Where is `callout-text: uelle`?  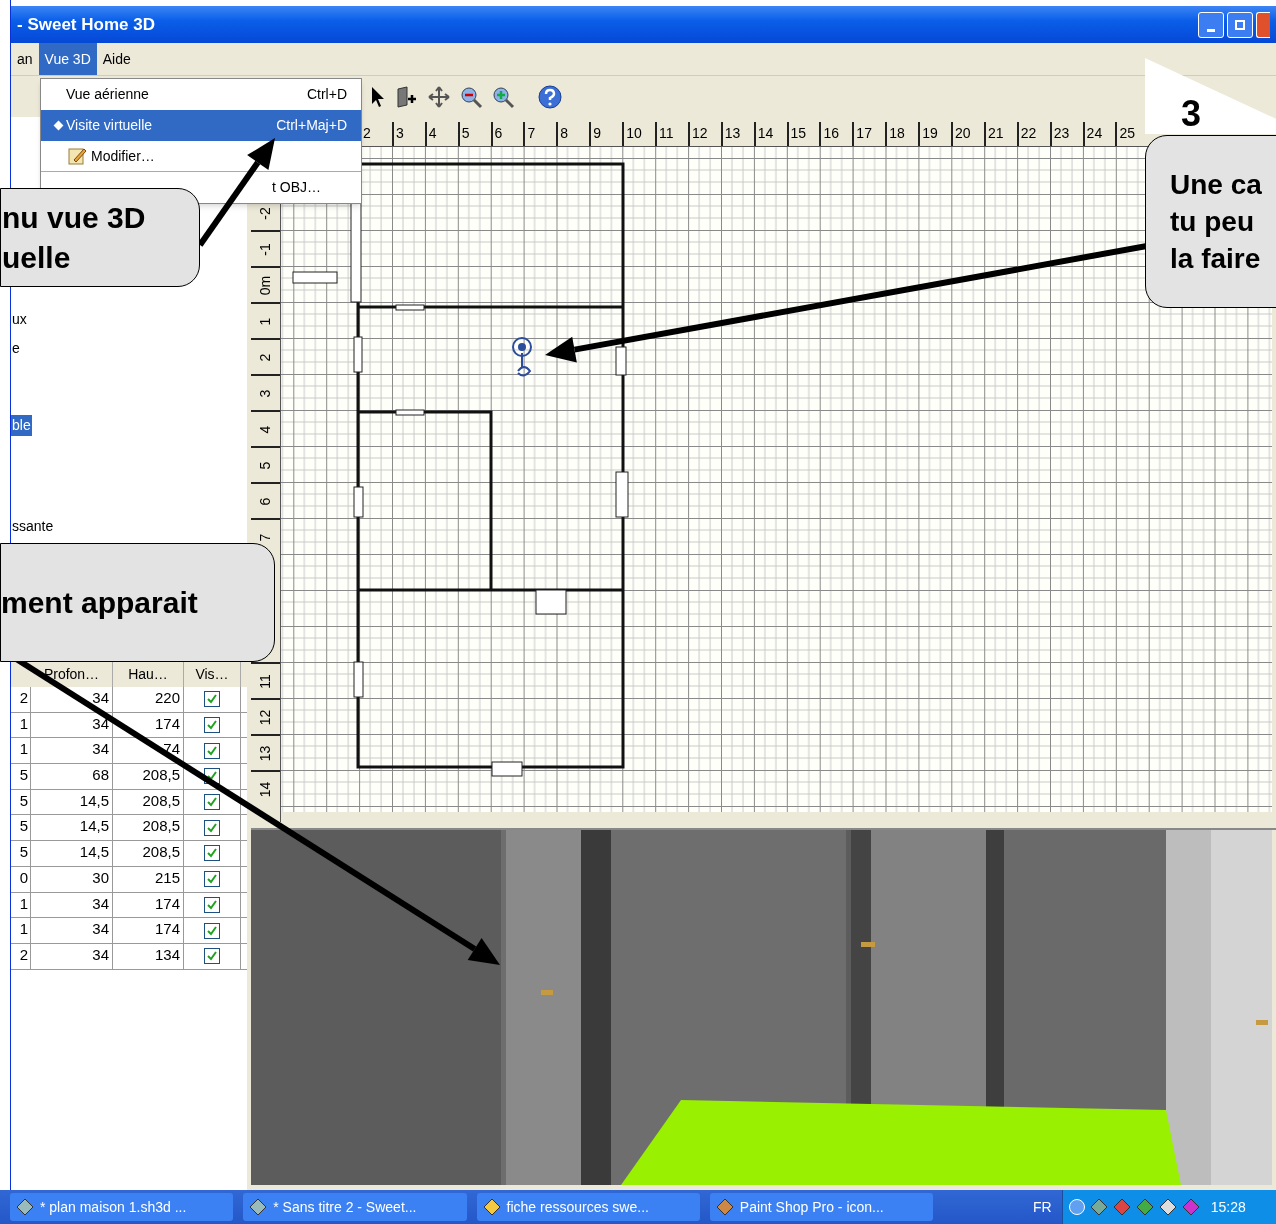 callout-text: uelle is located at coordinates (37, 257).